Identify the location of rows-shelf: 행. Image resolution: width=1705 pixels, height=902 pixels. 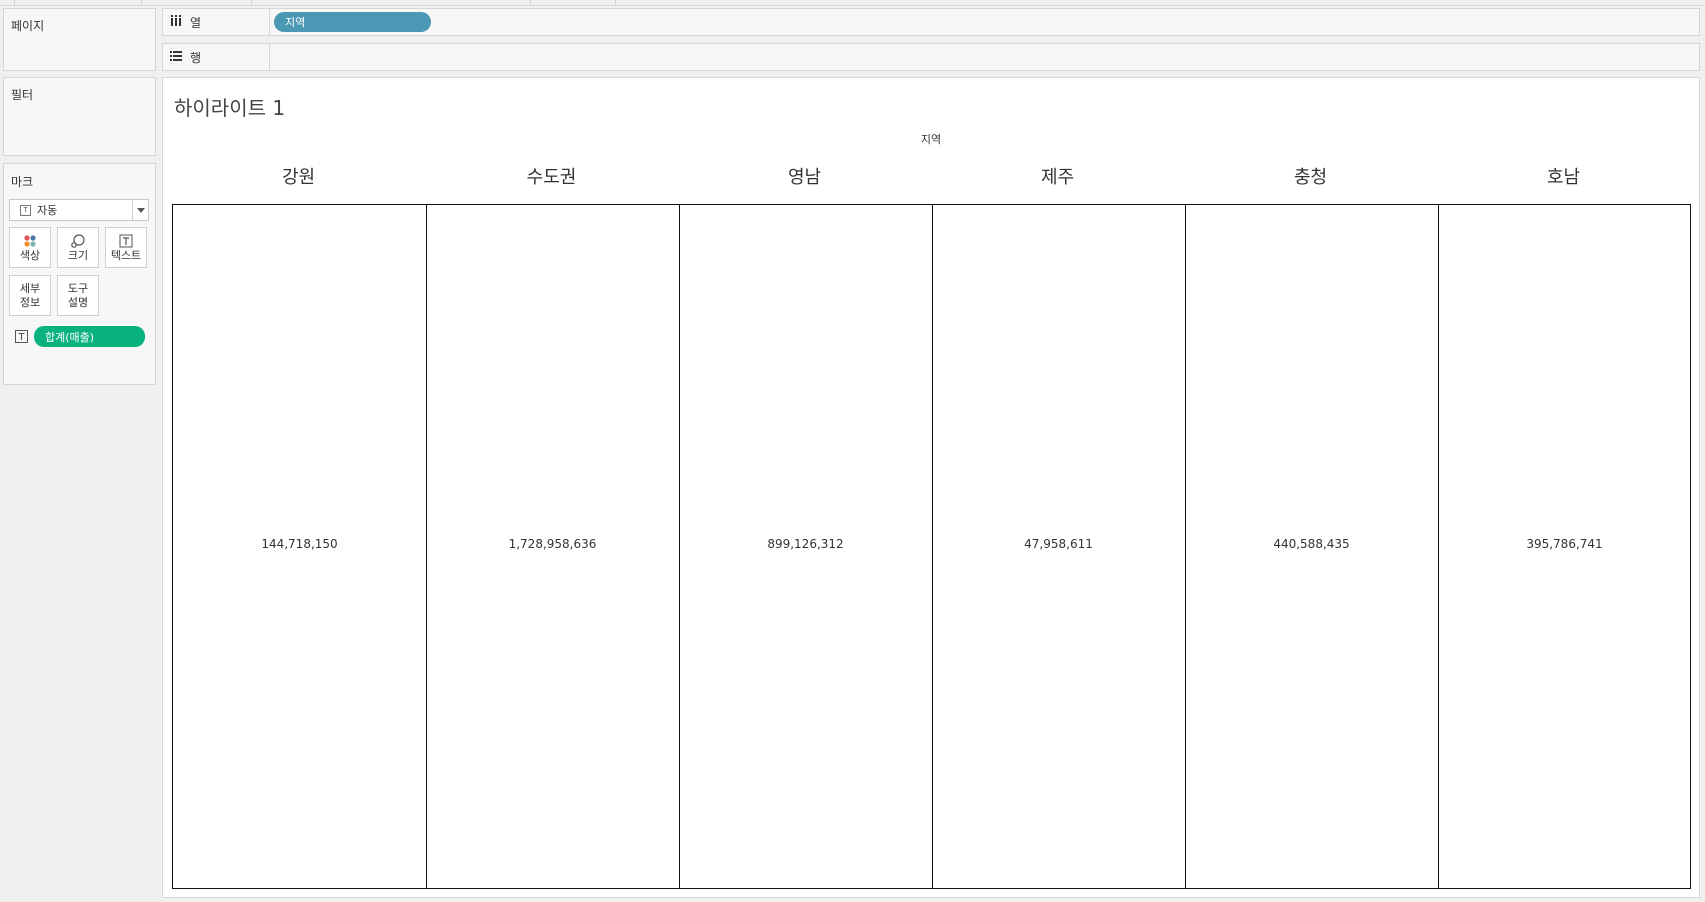
(931, 57).